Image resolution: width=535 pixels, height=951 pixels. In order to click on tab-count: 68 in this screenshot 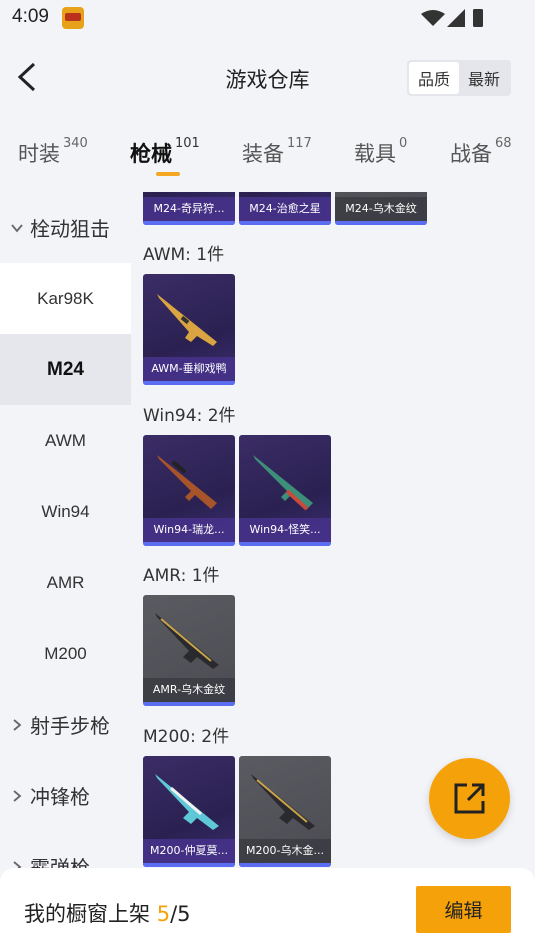, I will do `click(503, 143)`.